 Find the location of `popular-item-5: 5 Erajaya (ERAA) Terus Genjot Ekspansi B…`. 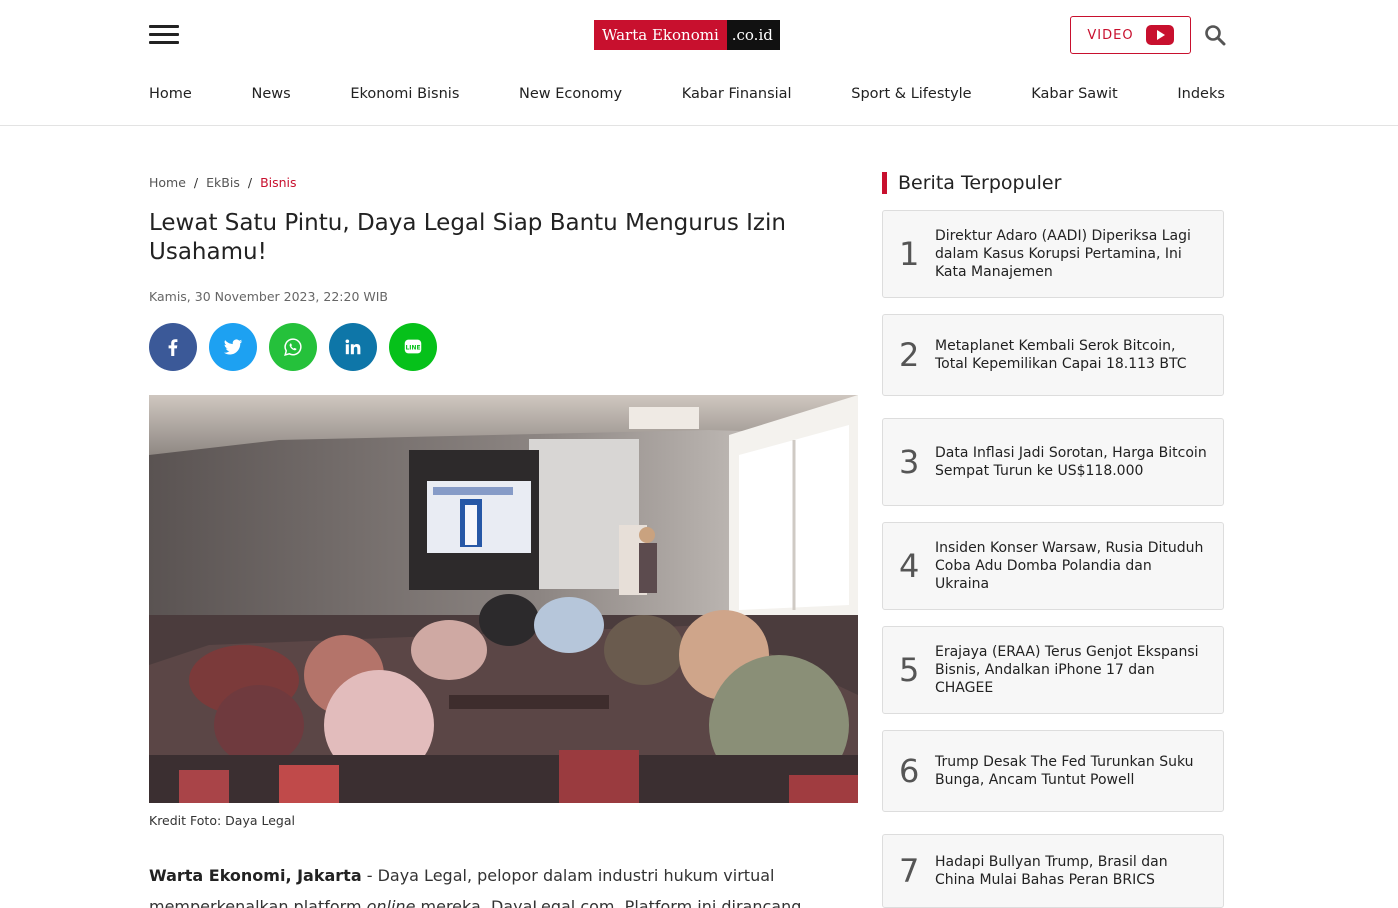

popular-item-5: 5 Erajaya (ERAA) Terus Genjot Ekspansi B… is located at coordinates (1053, 670).